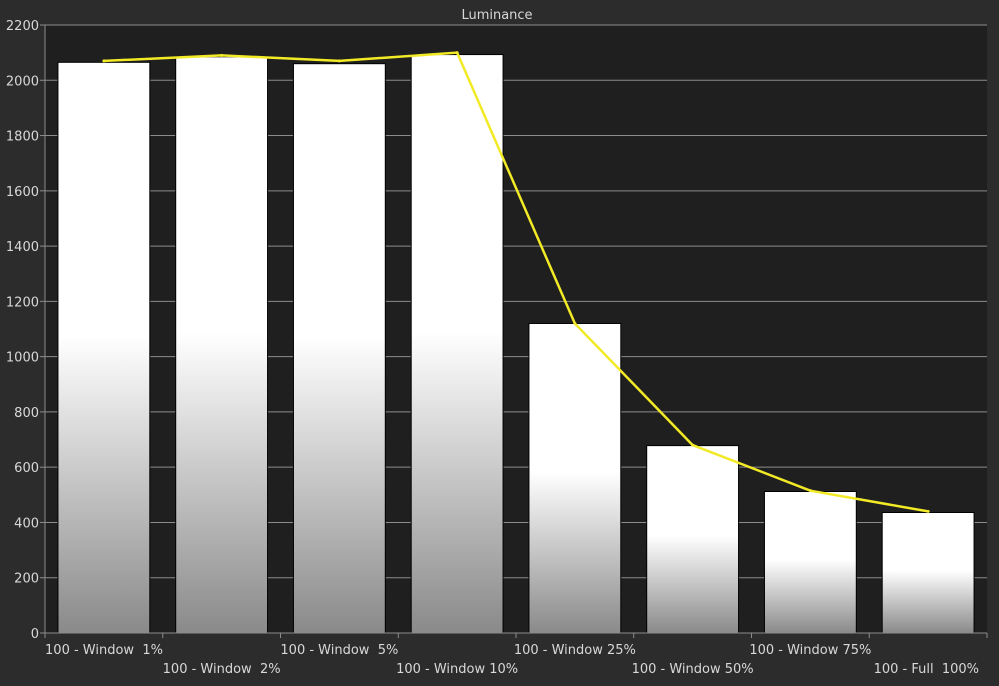 The width and height of the screenshot is (999, 686). What do you see at coordinates (22, 358) in the screenshot?
I see `y-tick-label: 1000` at bounding box center [22, 358].